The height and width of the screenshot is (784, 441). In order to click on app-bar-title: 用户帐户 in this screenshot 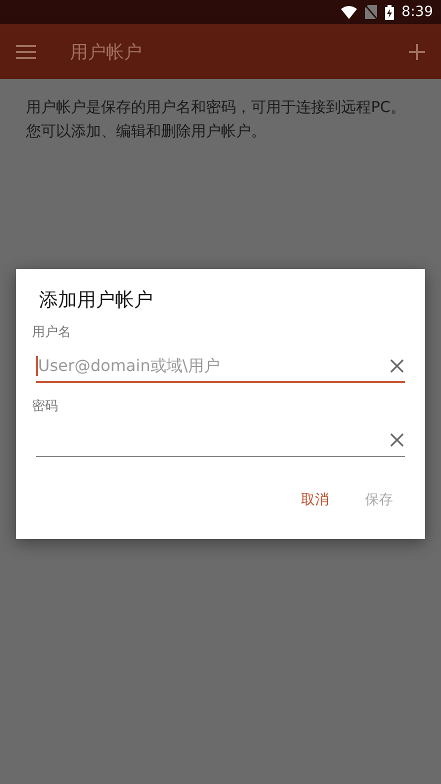, I will do `click(106, 52)`.